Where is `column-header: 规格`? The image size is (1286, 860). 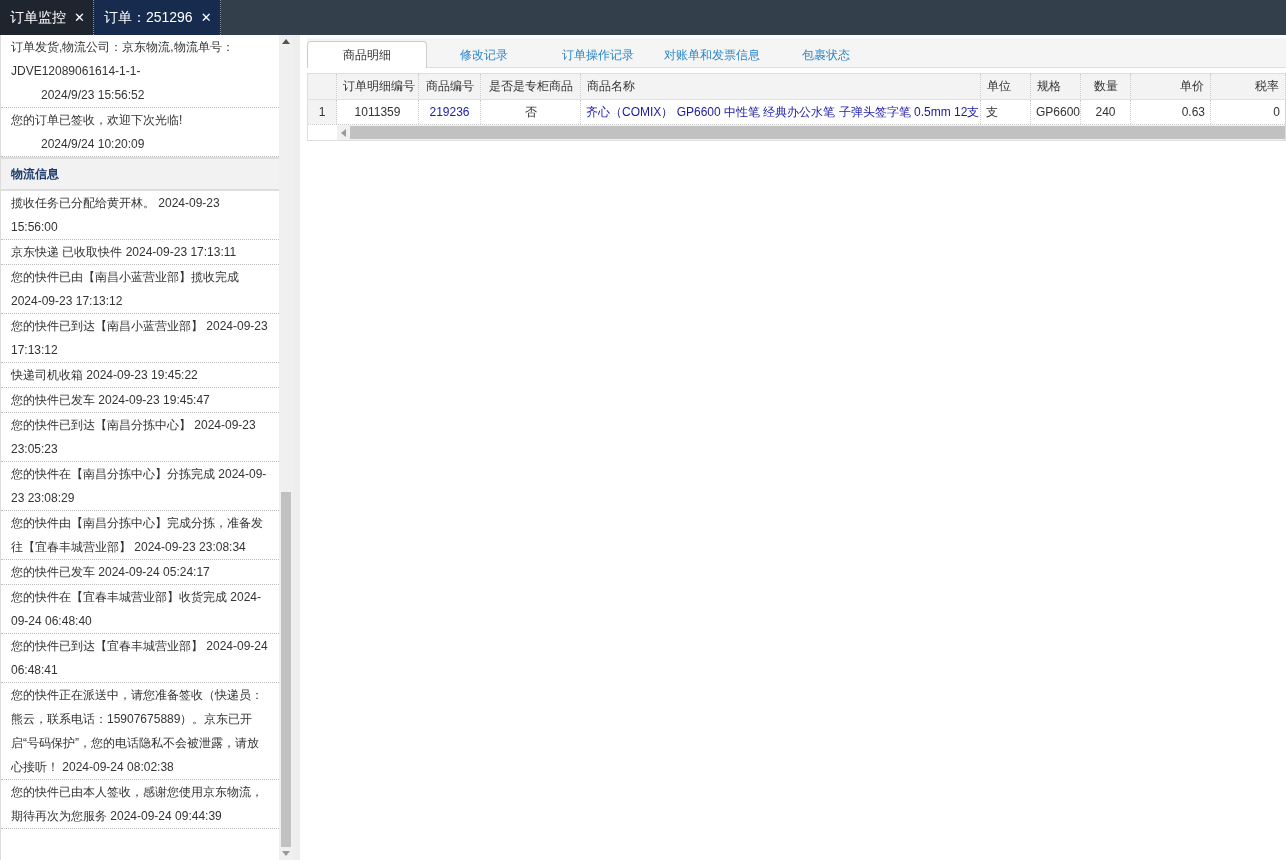
column-header: 规格 is located at coordinates (1056, 87).